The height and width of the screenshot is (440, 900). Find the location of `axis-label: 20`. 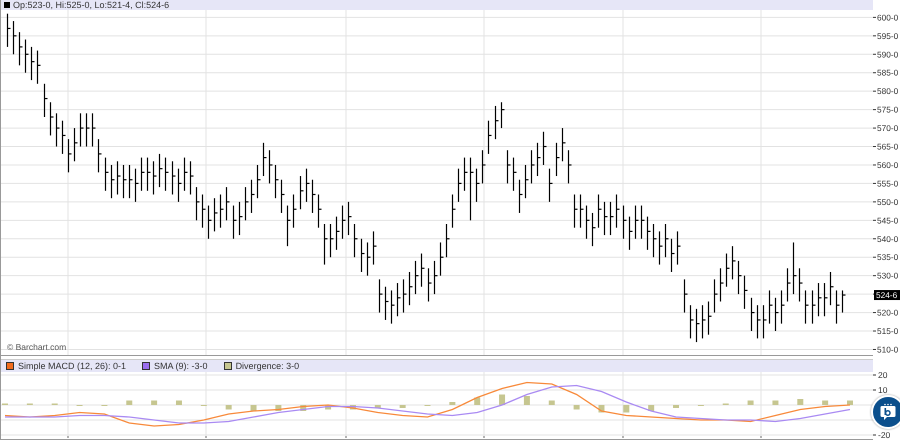

axis-label: 20 is located at coordinates (883, 375).